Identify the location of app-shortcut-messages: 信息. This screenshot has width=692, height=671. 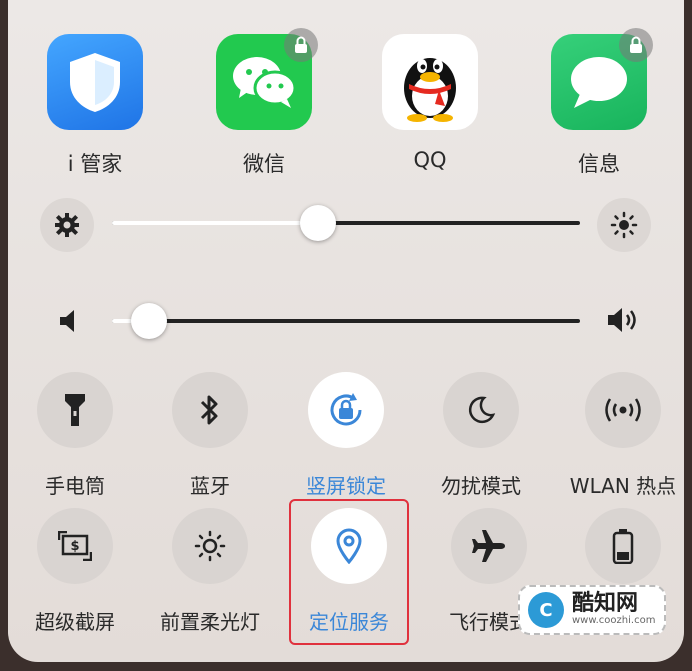
(599, 103).